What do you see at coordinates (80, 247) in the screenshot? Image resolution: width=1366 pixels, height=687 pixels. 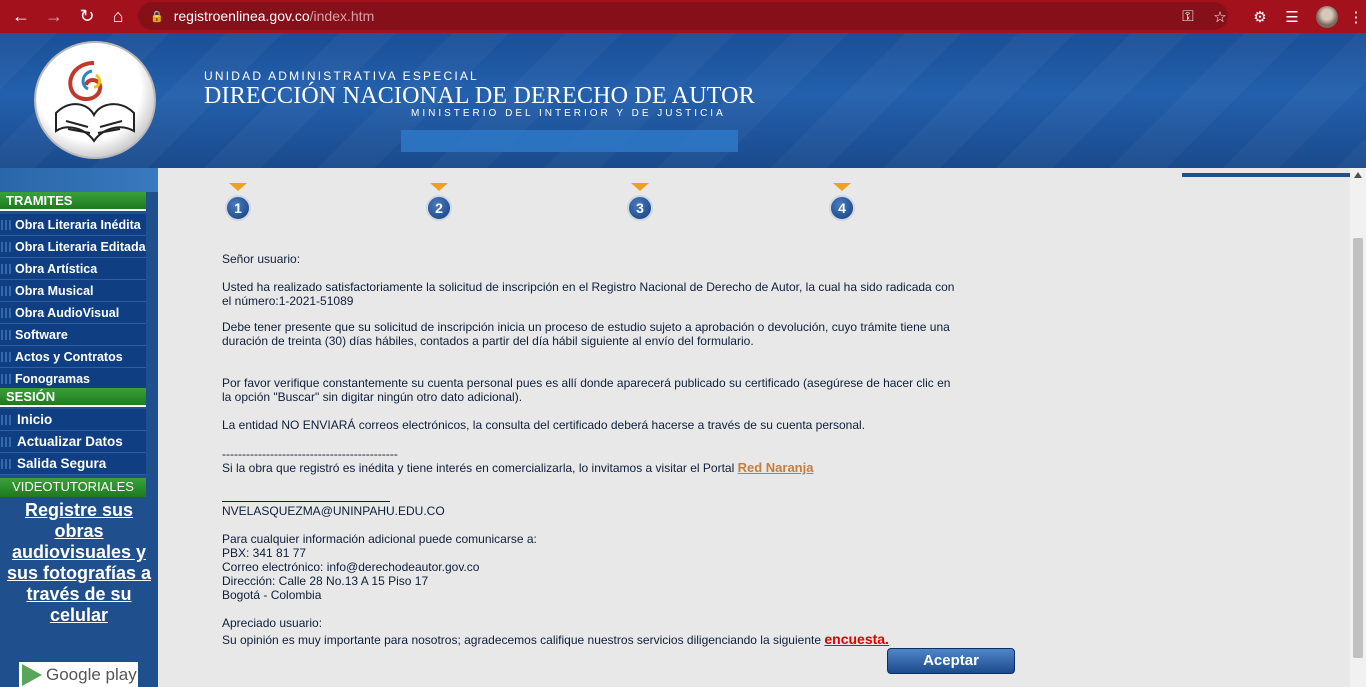 I see `sidebar-item-label: Obra Literaria Editada` at bounding box center [80, 247].